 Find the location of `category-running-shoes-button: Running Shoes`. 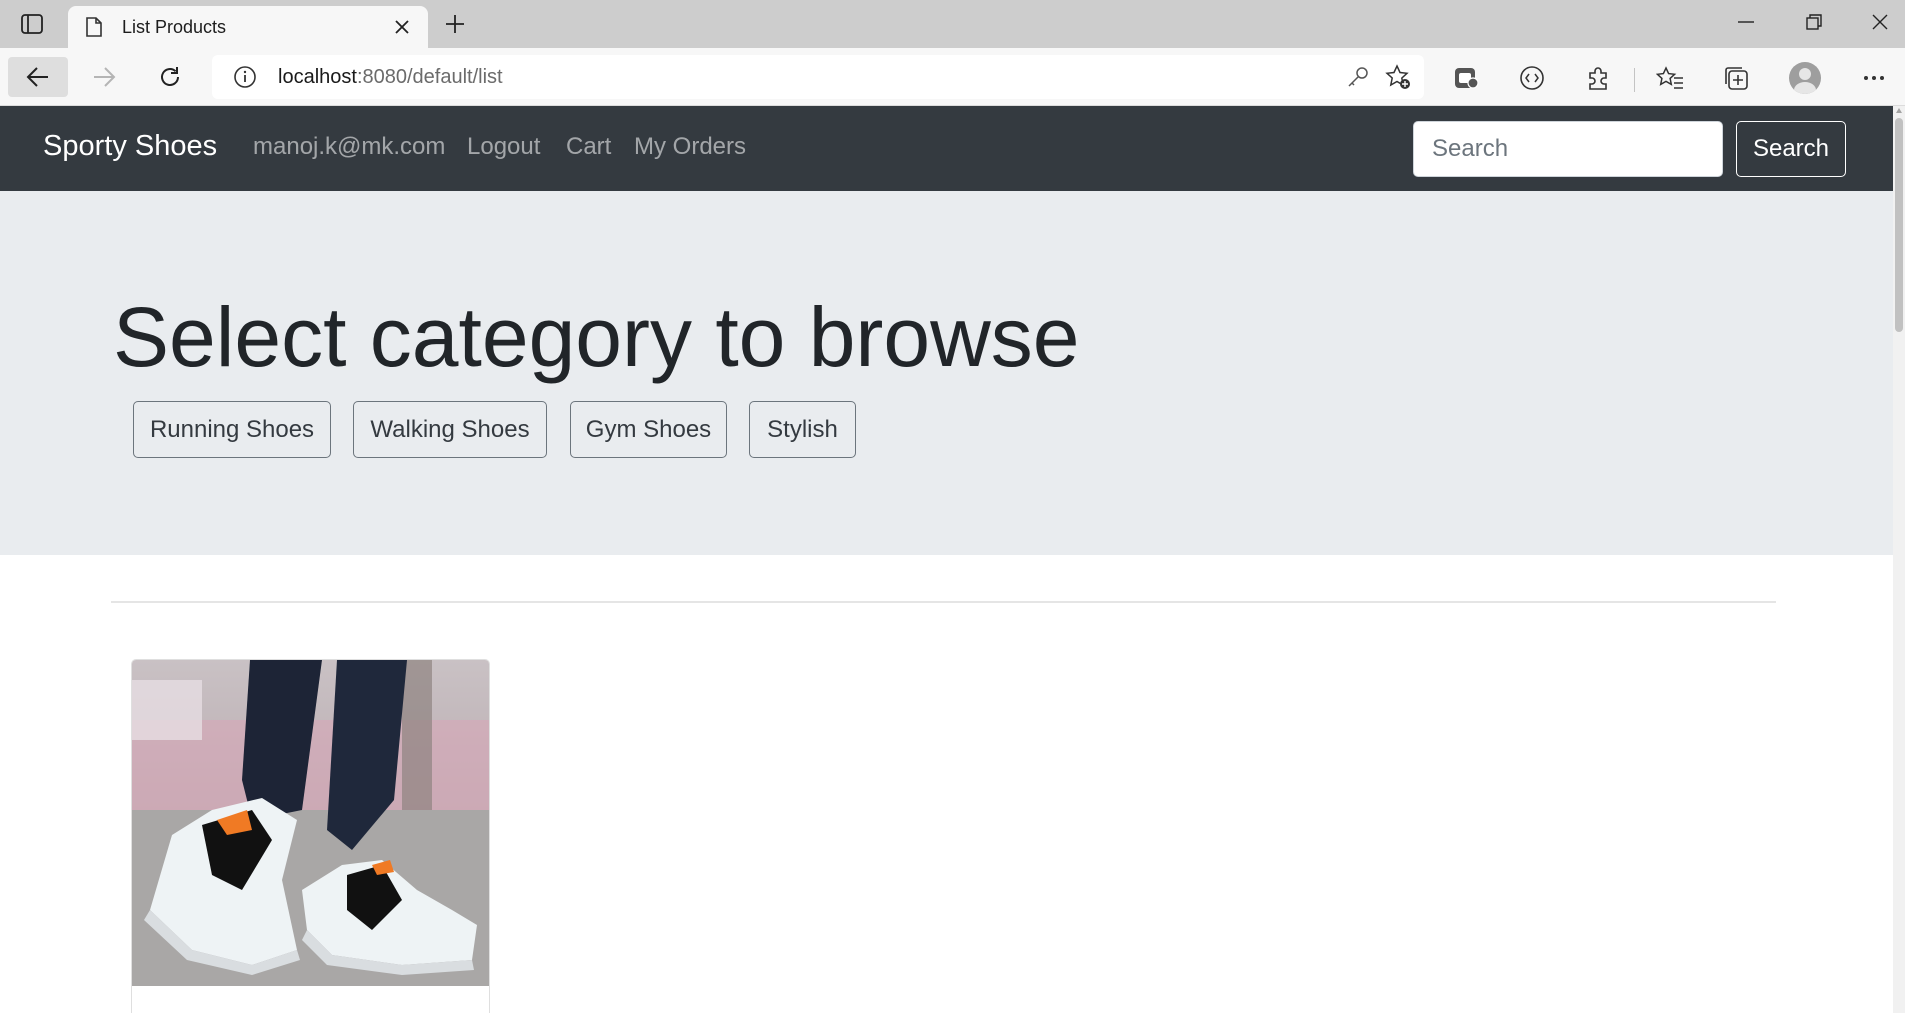

category-running-shoes-button: Running Shoes is located at coordinates (232, 429).